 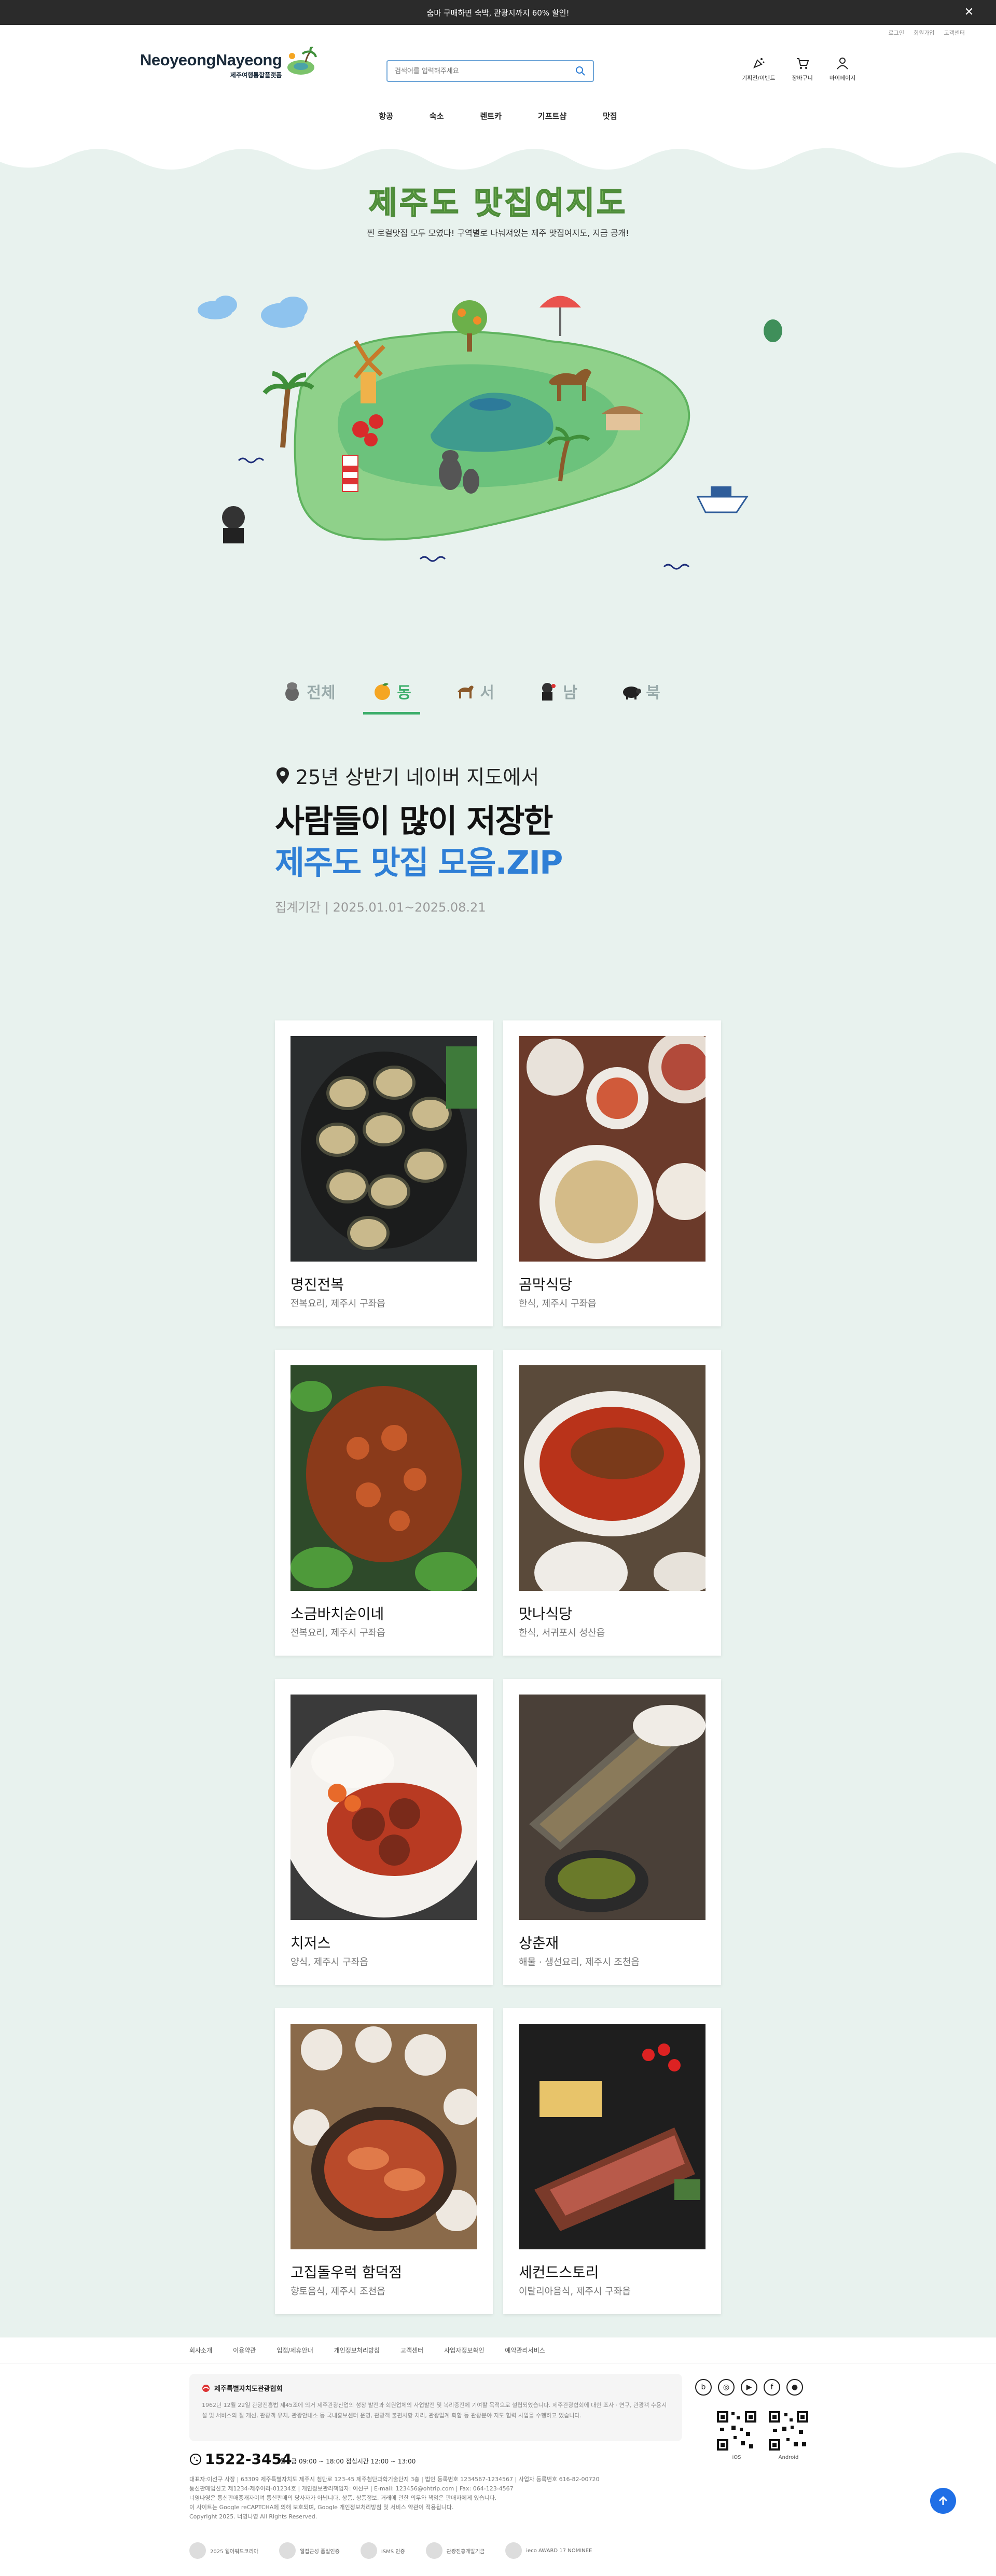 I want to click on tab-north: 북, so click(x=641, y=691).